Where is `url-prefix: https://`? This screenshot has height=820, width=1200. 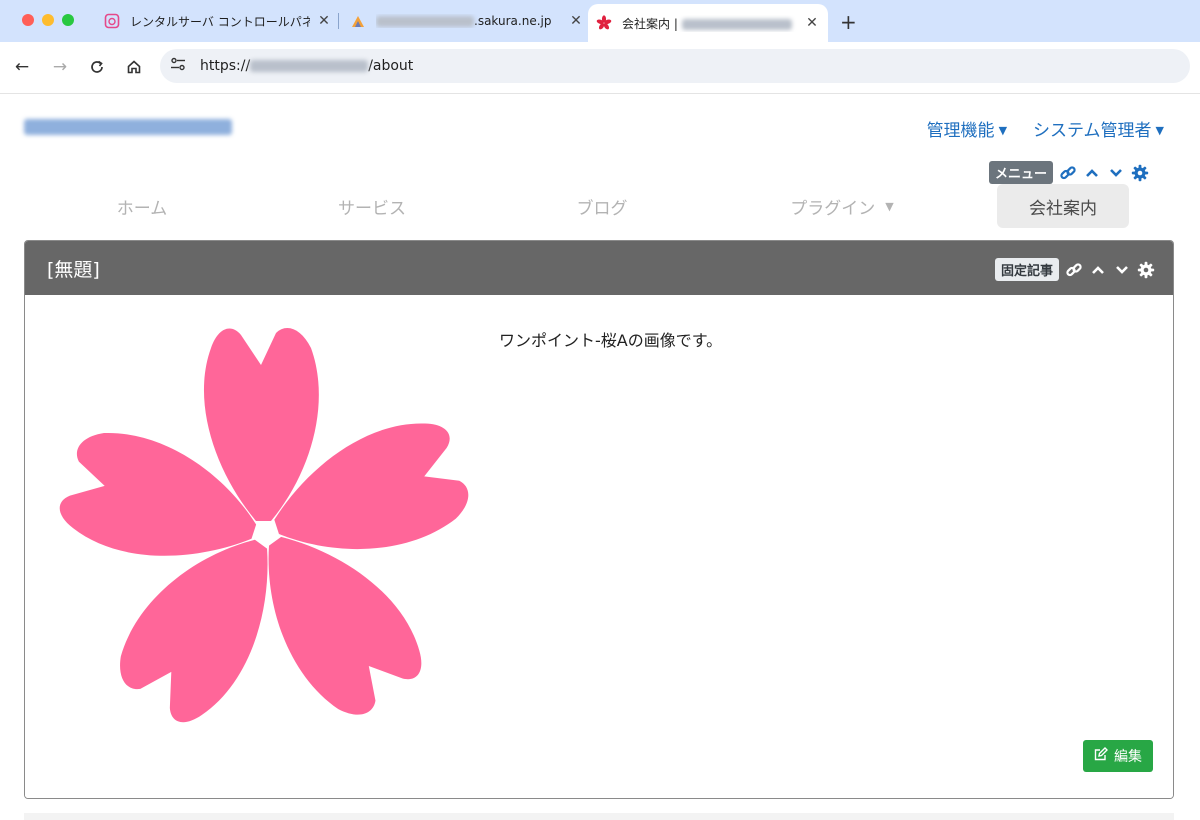
url-prefix: https:// is located at coordinates (225, 66).